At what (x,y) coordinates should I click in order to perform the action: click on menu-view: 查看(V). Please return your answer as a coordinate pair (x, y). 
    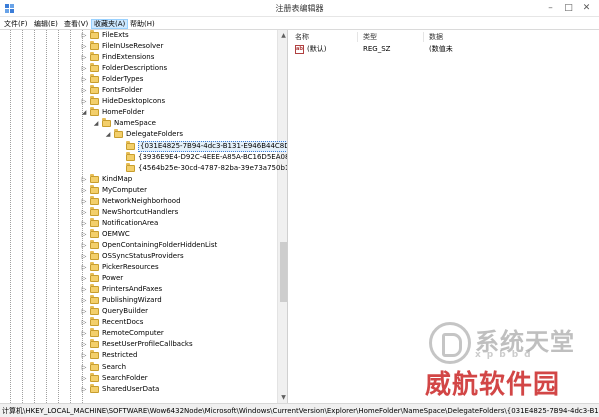
    Looking at the image, I should click on (76, 24).